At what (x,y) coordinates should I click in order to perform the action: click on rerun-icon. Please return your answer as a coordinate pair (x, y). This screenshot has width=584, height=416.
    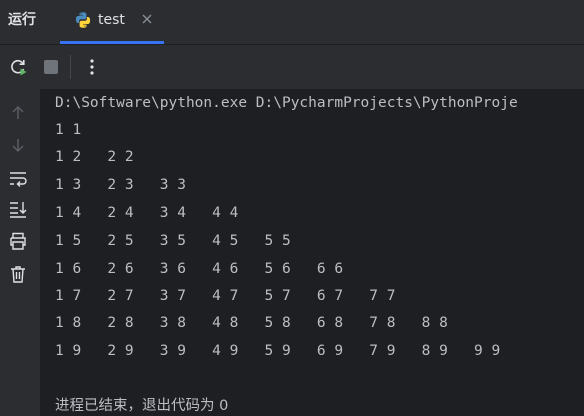
    Looking at the image, I should click on (18, 67).